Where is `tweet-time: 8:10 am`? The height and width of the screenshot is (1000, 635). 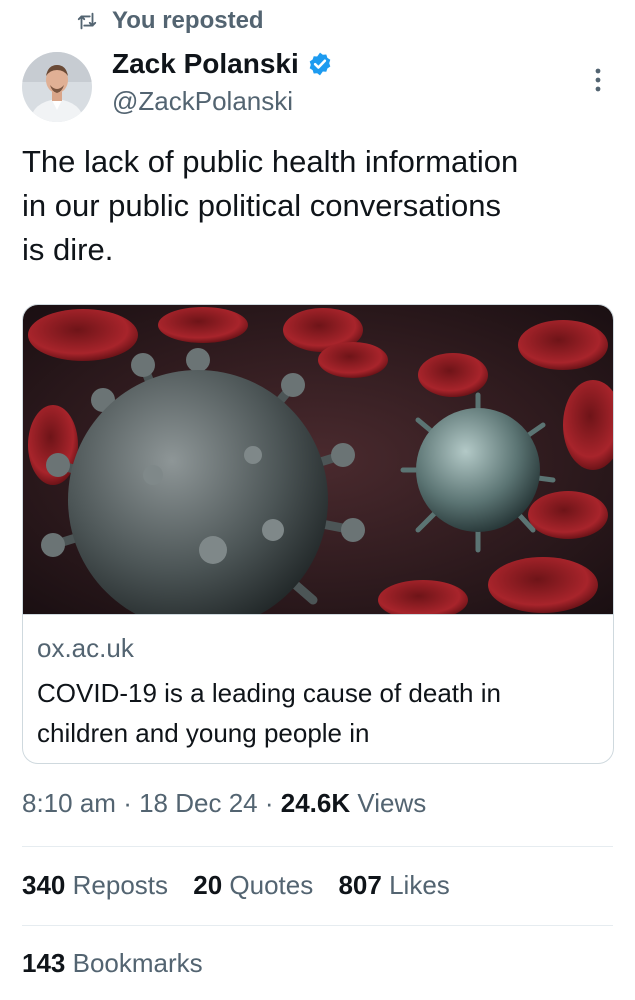
tweet-time: 8:10 am is located at coordinates (69, 803).